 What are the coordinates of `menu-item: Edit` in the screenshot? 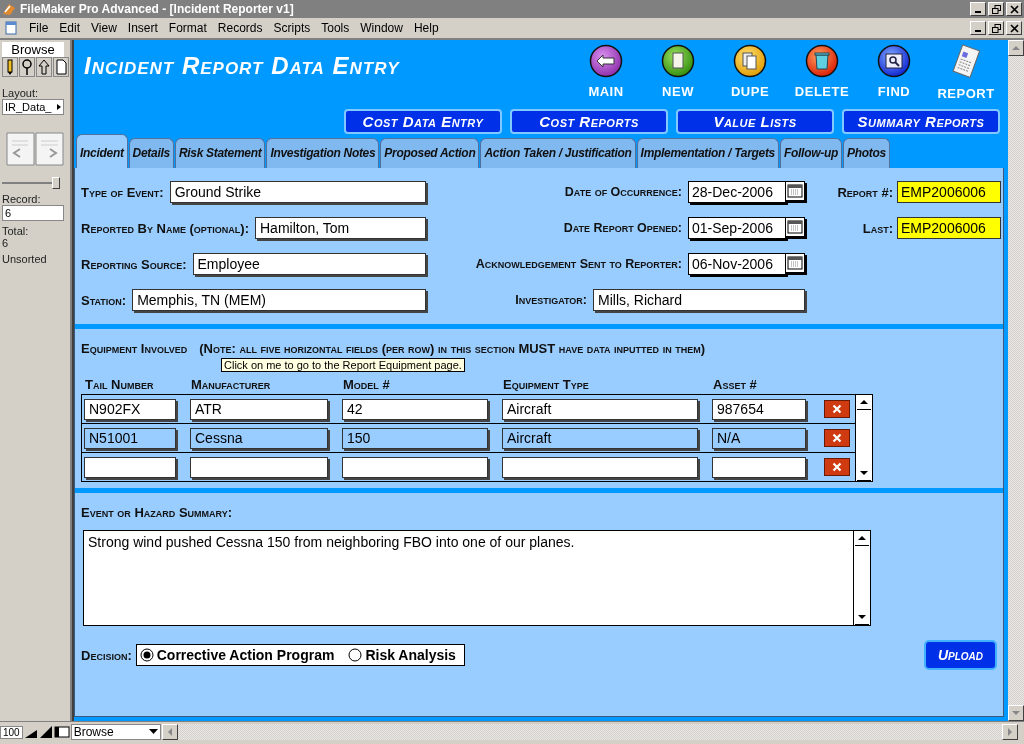 It's located at (70, 28).